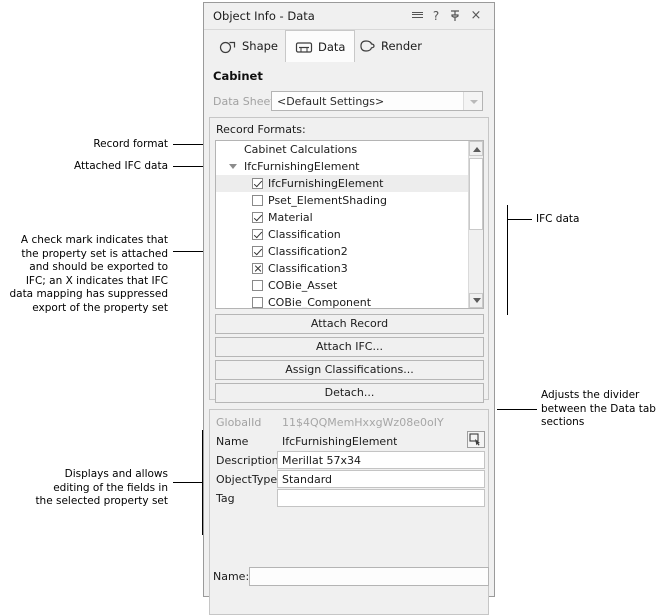 The width and height of the screenshot is (663, 615). I want to click on tab-strip: Shape Data Render, so click(349, 46).